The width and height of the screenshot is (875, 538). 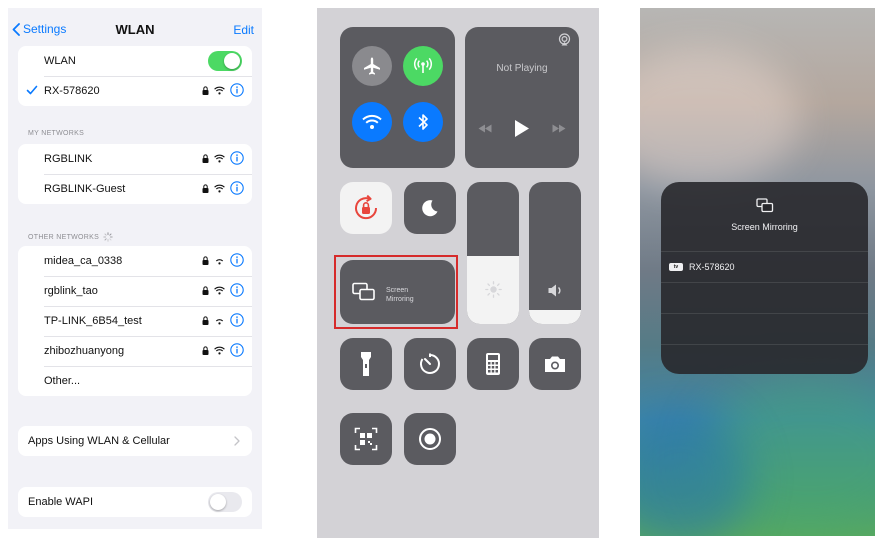 I want to click on qr-code-scanner-button, so click(x=366, y=439).